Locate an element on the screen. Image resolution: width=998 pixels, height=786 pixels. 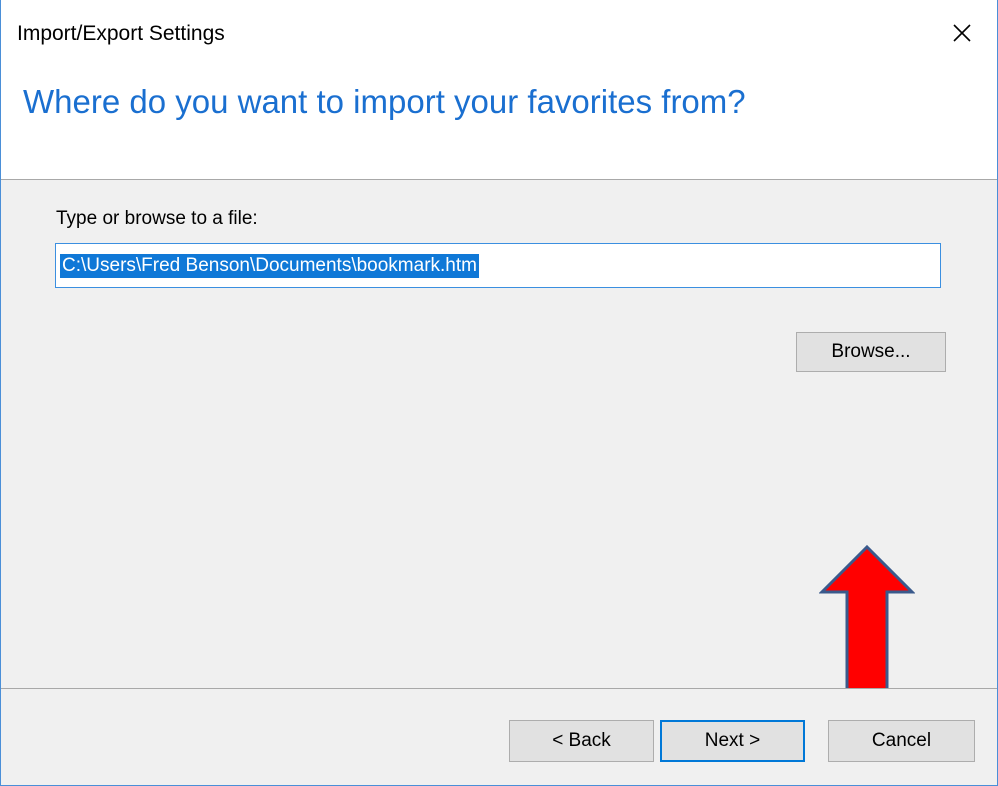
close-icon is located at coordinates (962, 33).